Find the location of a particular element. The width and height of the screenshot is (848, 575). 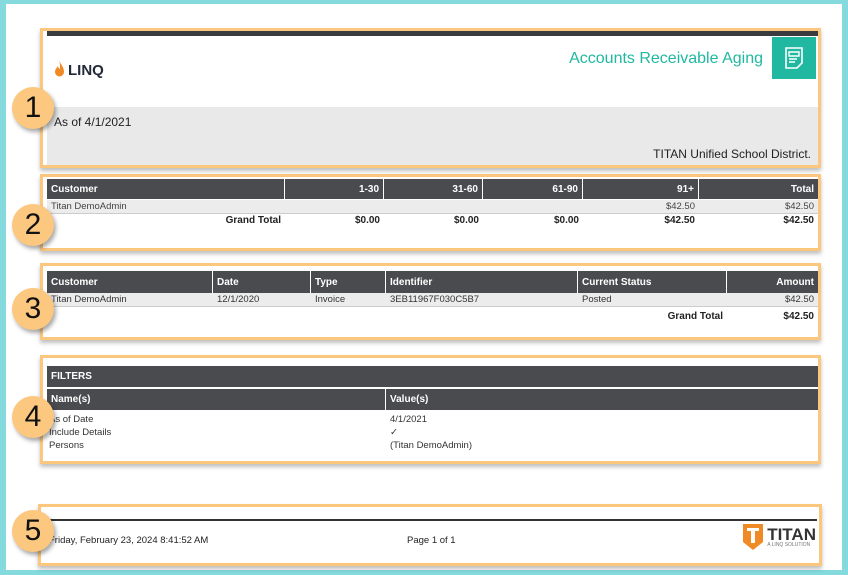

footer-rule is located at coordinates (433, 520).